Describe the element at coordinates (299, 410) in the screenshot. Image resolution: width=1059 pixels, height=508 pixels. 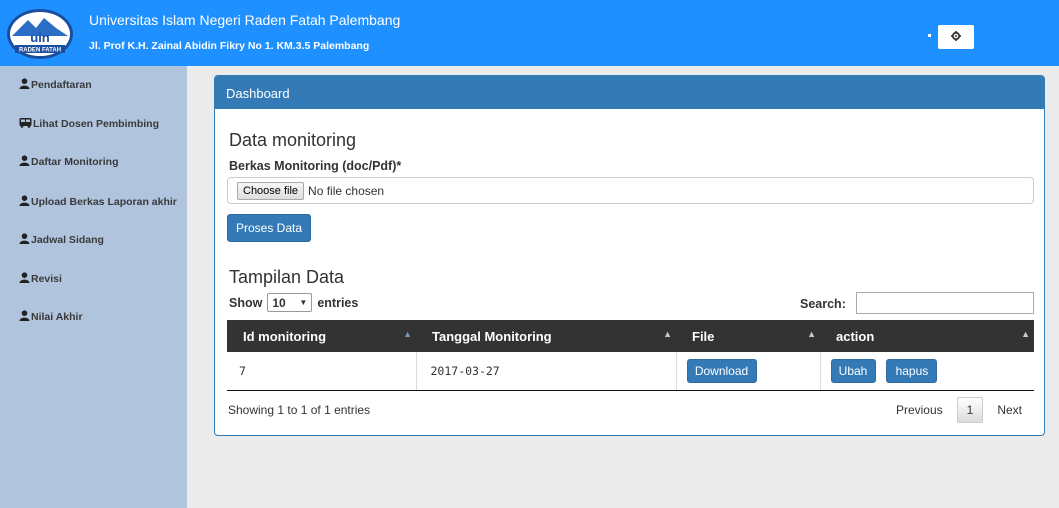
I see `table-info: Showing 1 to 1 of 1 entries` at that location.